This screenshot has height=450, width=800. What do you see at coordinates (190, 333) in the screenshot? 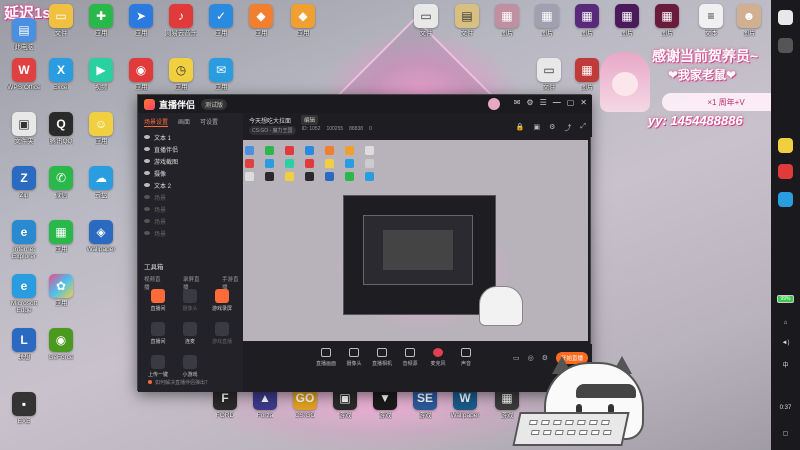
I see `tool-mic-link: 连麦` at bounding box center [190, 333].